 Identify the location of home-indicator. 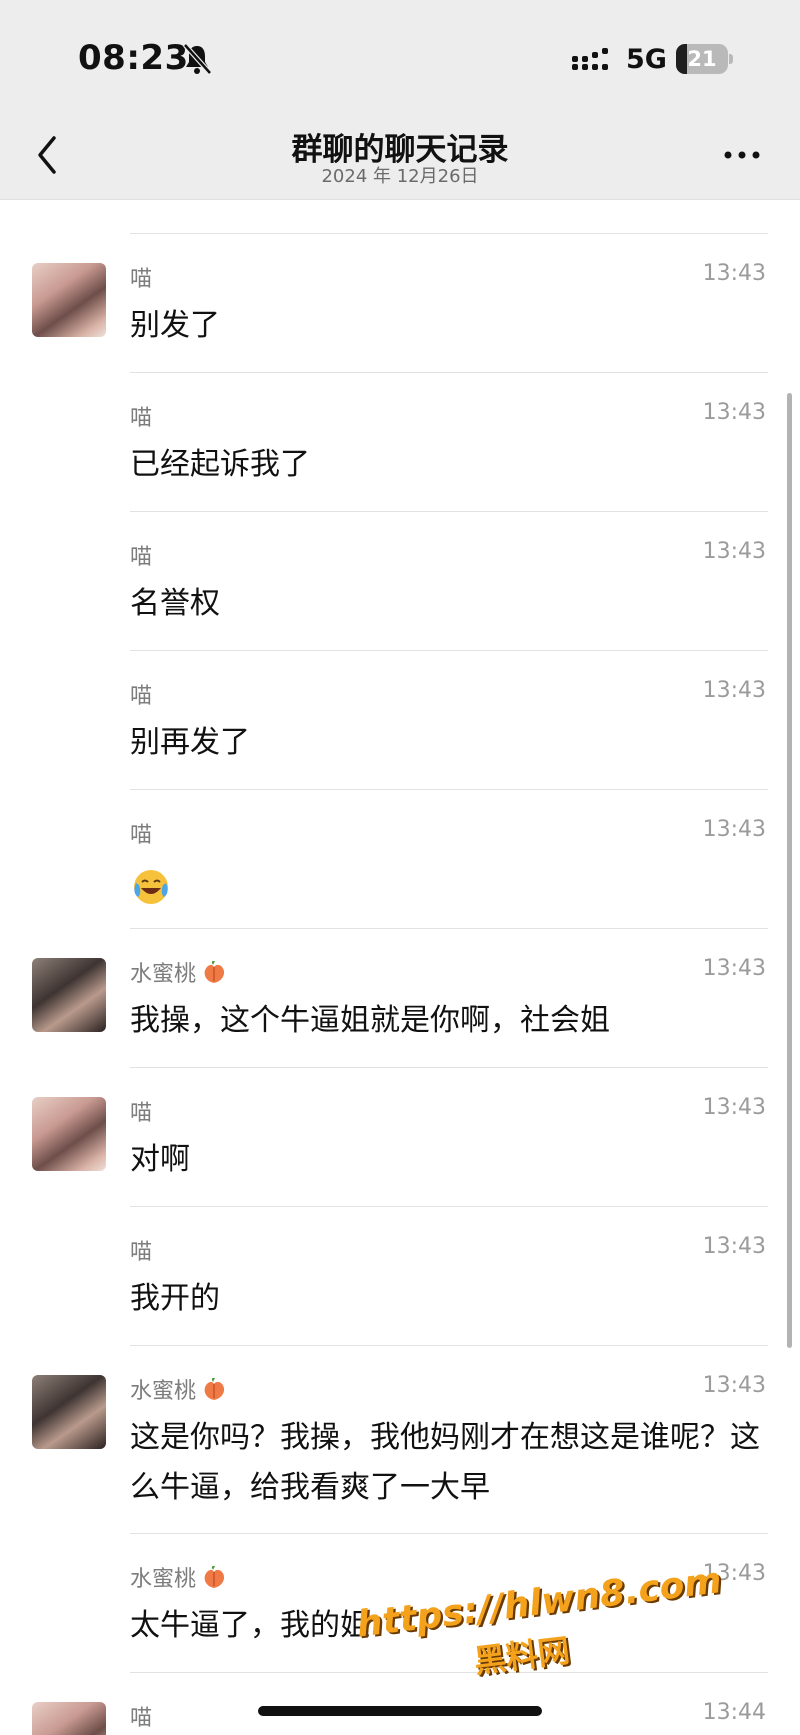
(400, 1711).